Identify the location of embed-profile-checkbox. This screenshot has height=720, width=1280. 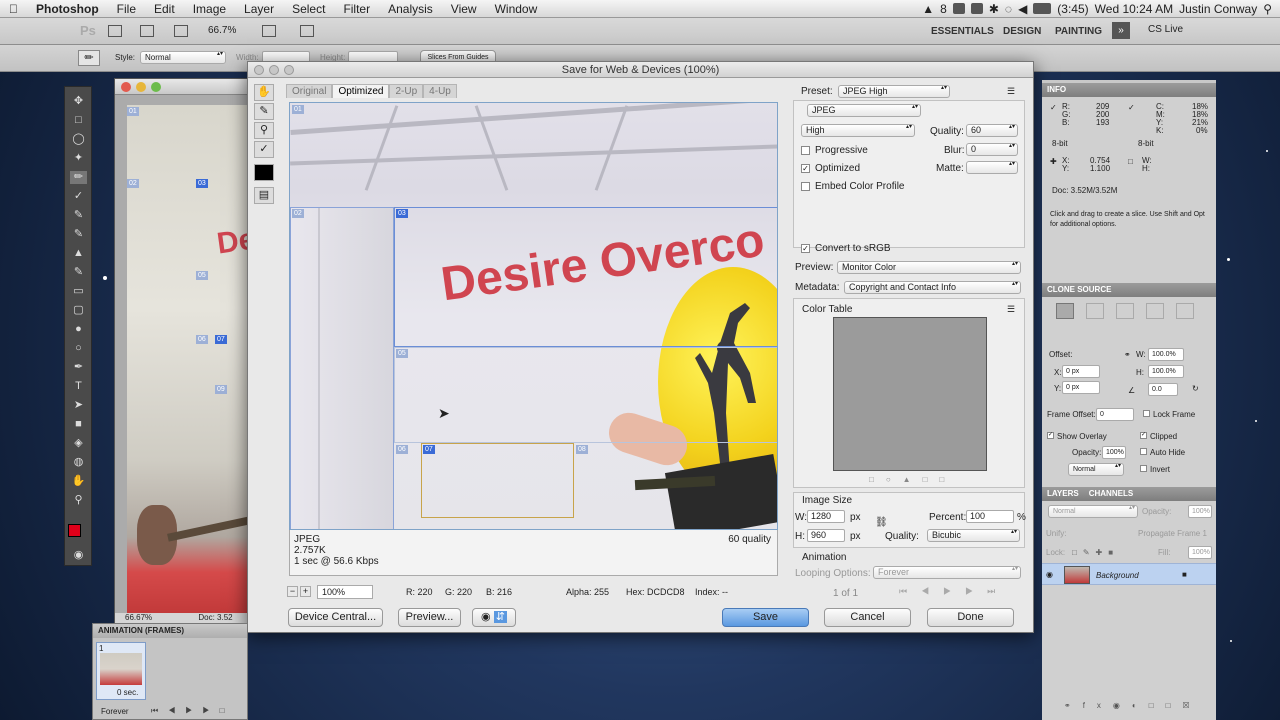
(805, 186).